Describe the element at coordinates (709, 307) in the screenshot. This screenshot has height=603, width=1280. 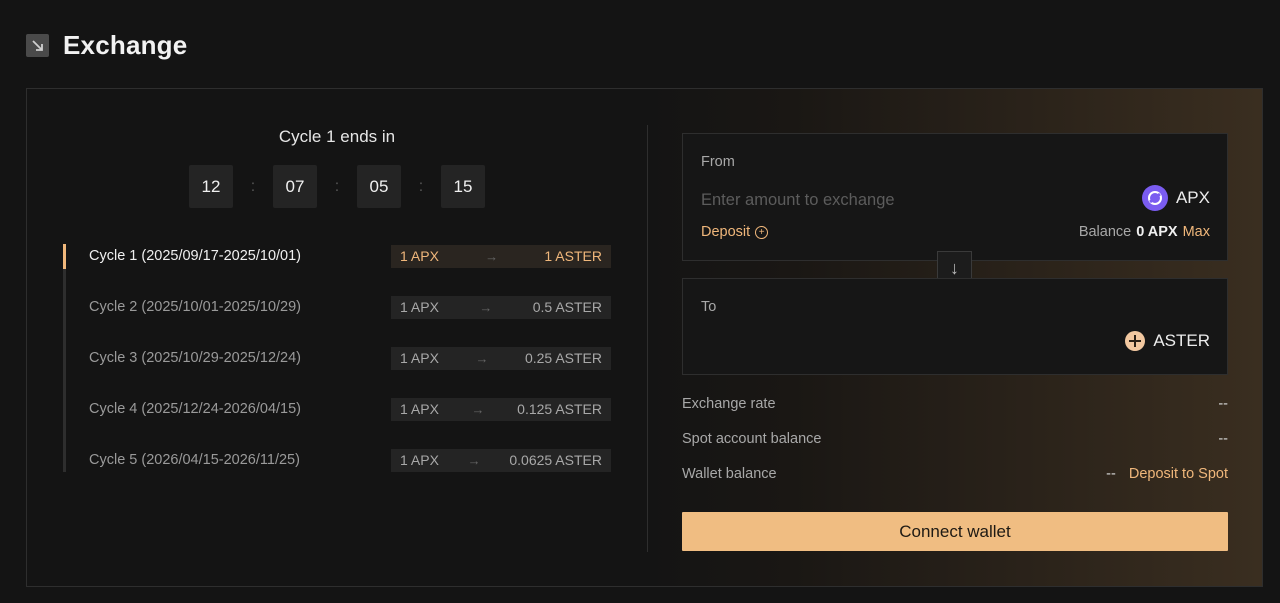
I see `to-label: To` at that location.